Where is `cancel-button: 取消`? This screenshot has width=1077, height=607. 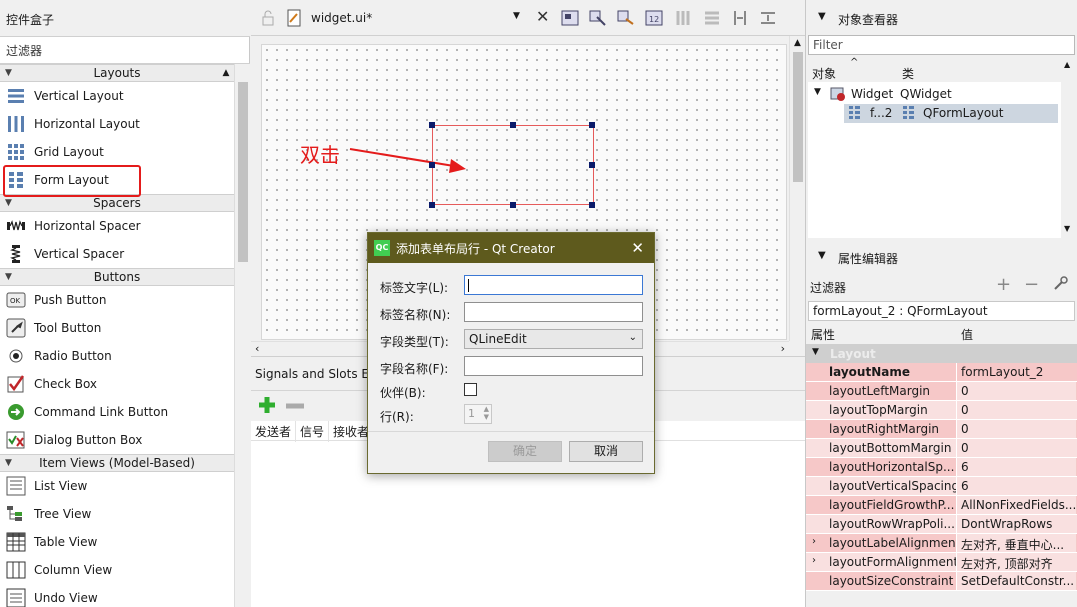
cancel-button: 取消 is located at coordinates (606, 451).